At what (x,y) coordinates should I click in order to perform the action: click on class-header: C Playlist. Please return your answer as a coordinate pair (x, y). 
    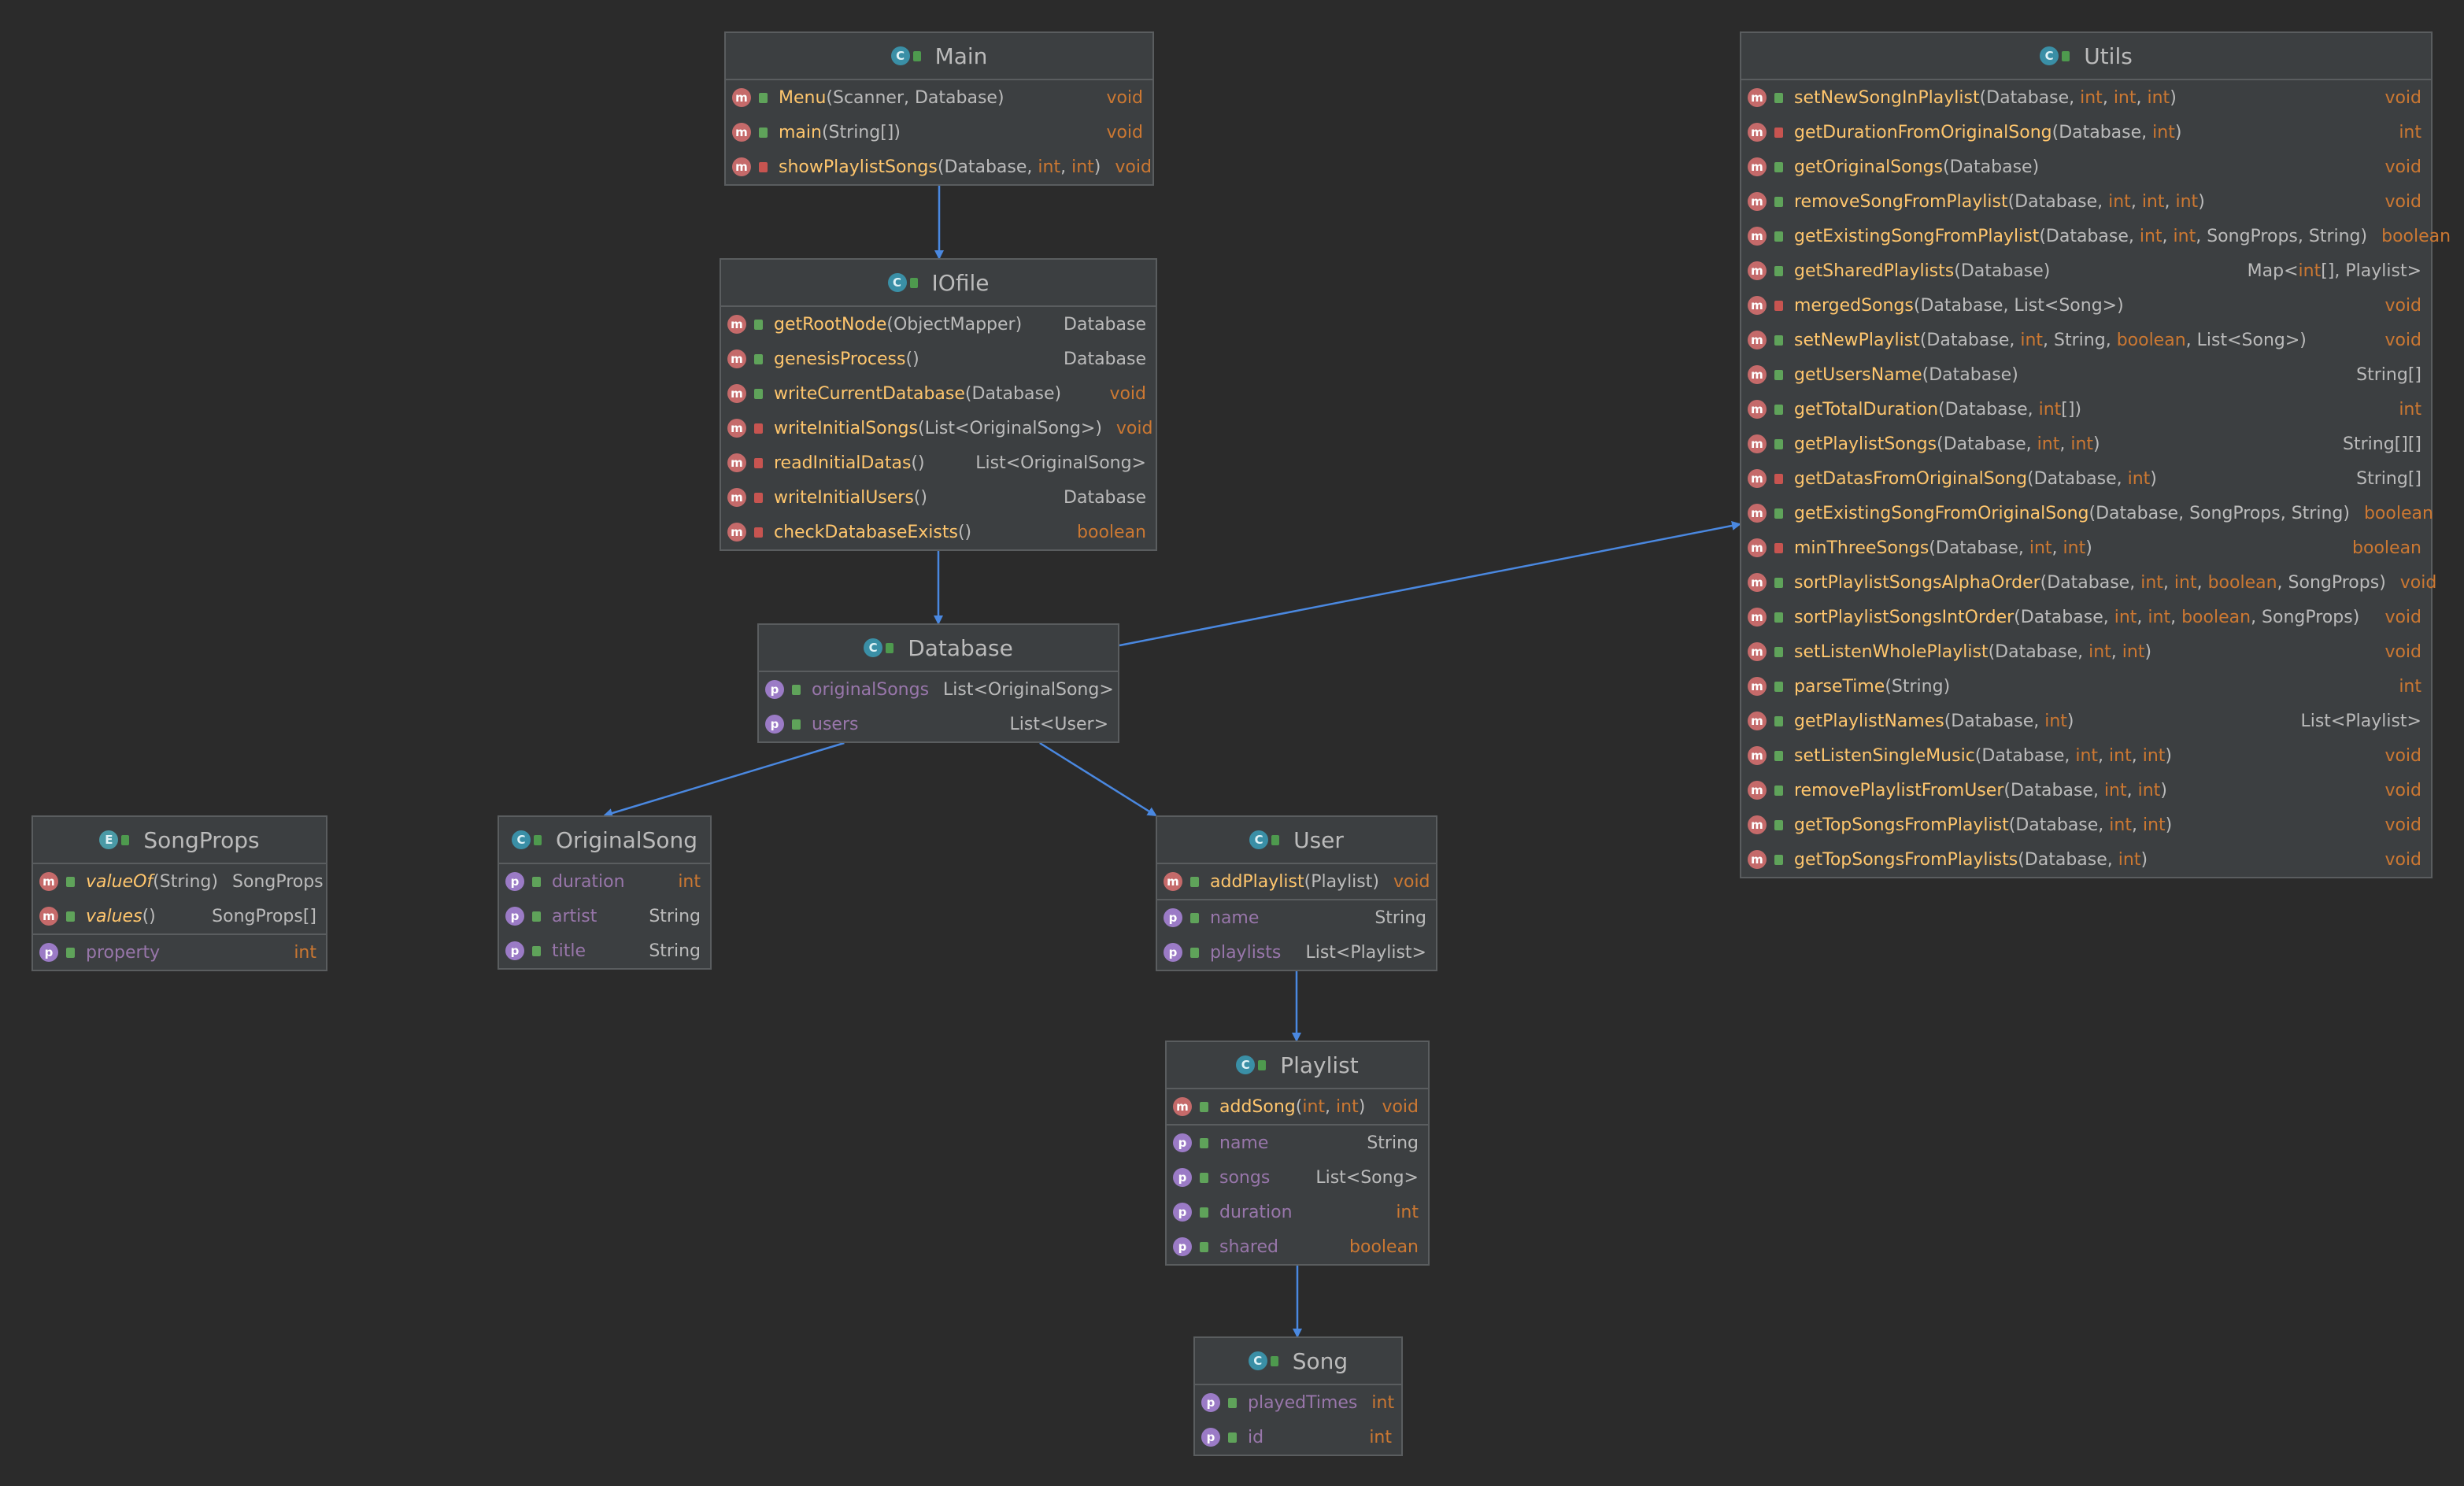
    Looking at the image, I should click on (1298, 1065).